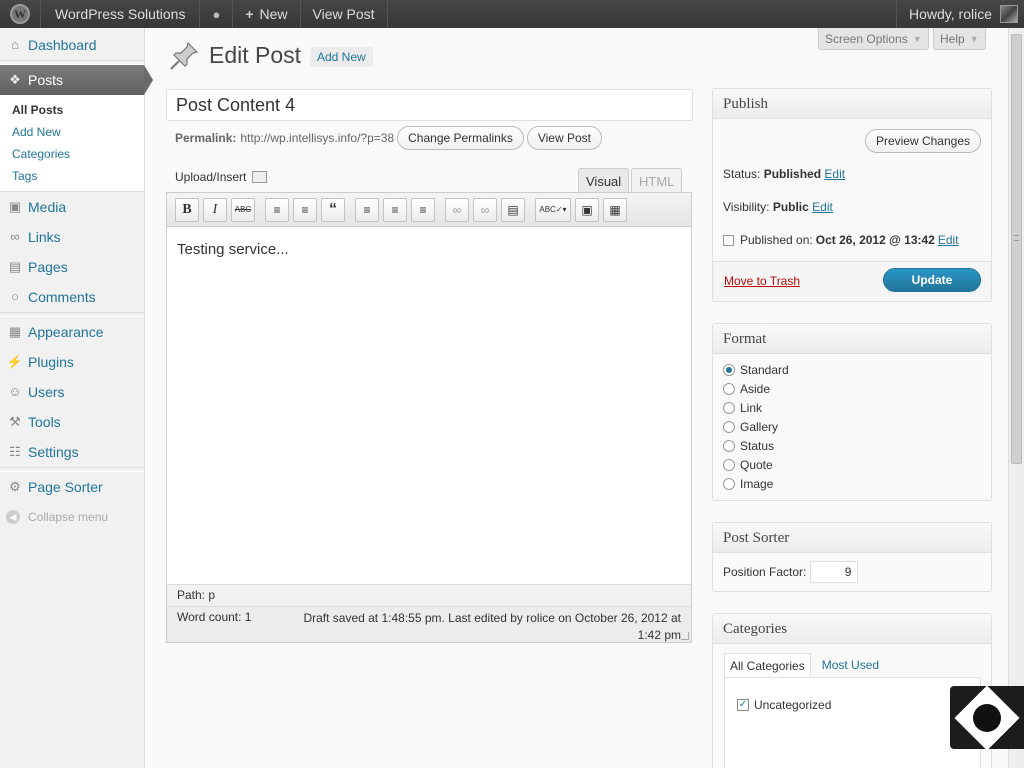 The image size is (1024, 768). What do you see at coordinates (1016, 238) in the screenshot?
I see `scrollbar-grip-icon` at bounding box center [1016, 238].